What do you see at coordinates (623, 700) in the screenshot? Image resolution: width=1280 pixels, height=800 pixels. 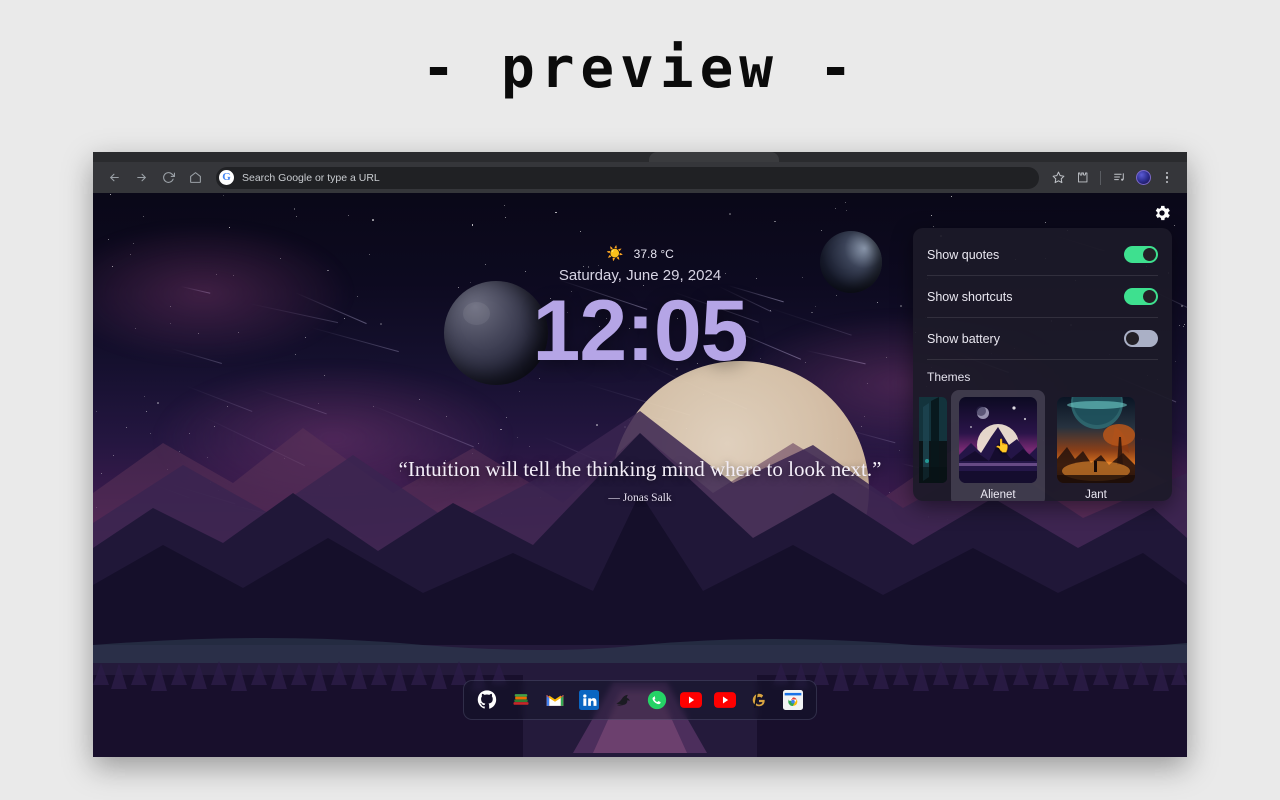 I see `shortcut-dark-bird` at bounding box center [623, 700].